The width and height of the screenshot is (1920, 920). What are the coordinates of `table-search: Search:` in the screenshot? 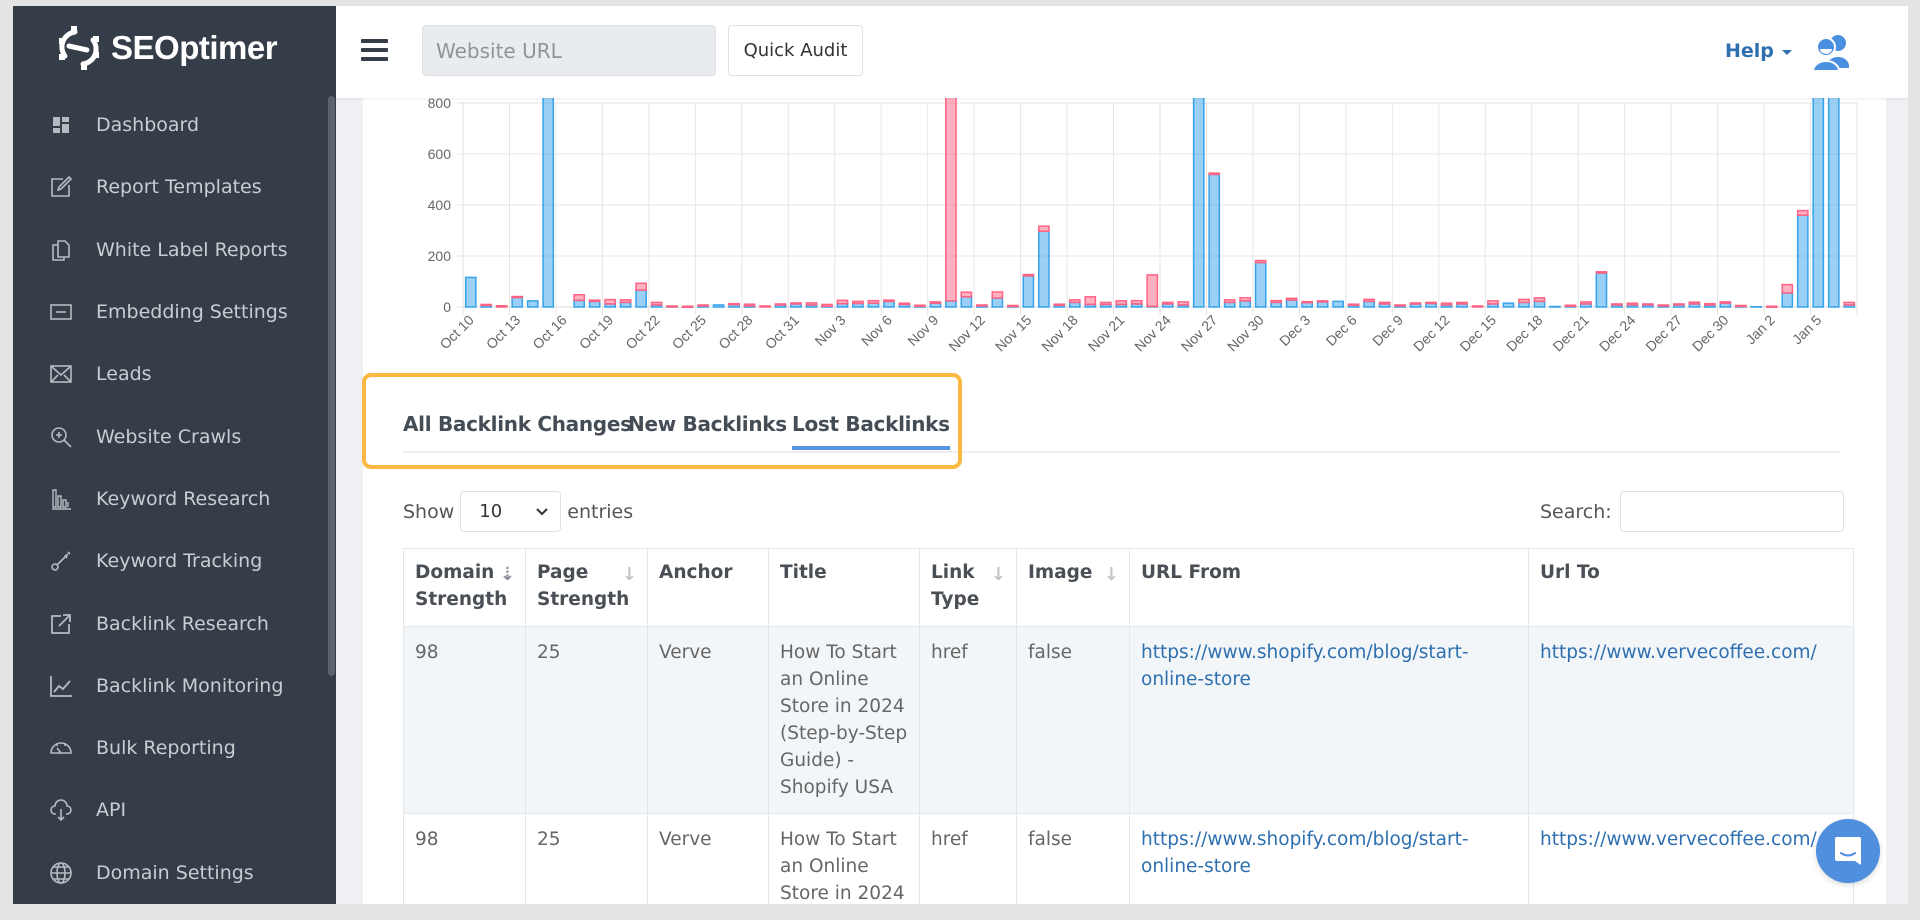 It's located at (1692, 511).